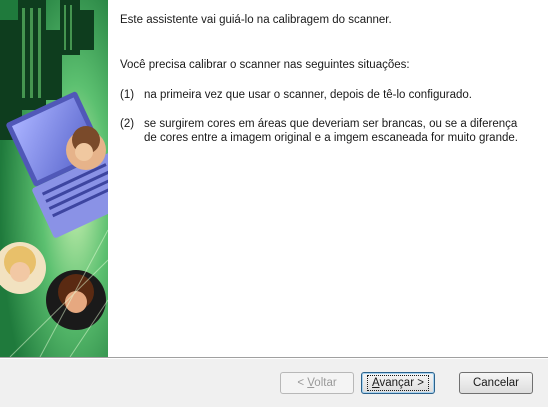  Describe the element at coordinates (274, 383) in the screenshot. I see `wizard-footer: < Voltar Avançar > Cancelar` at that location.